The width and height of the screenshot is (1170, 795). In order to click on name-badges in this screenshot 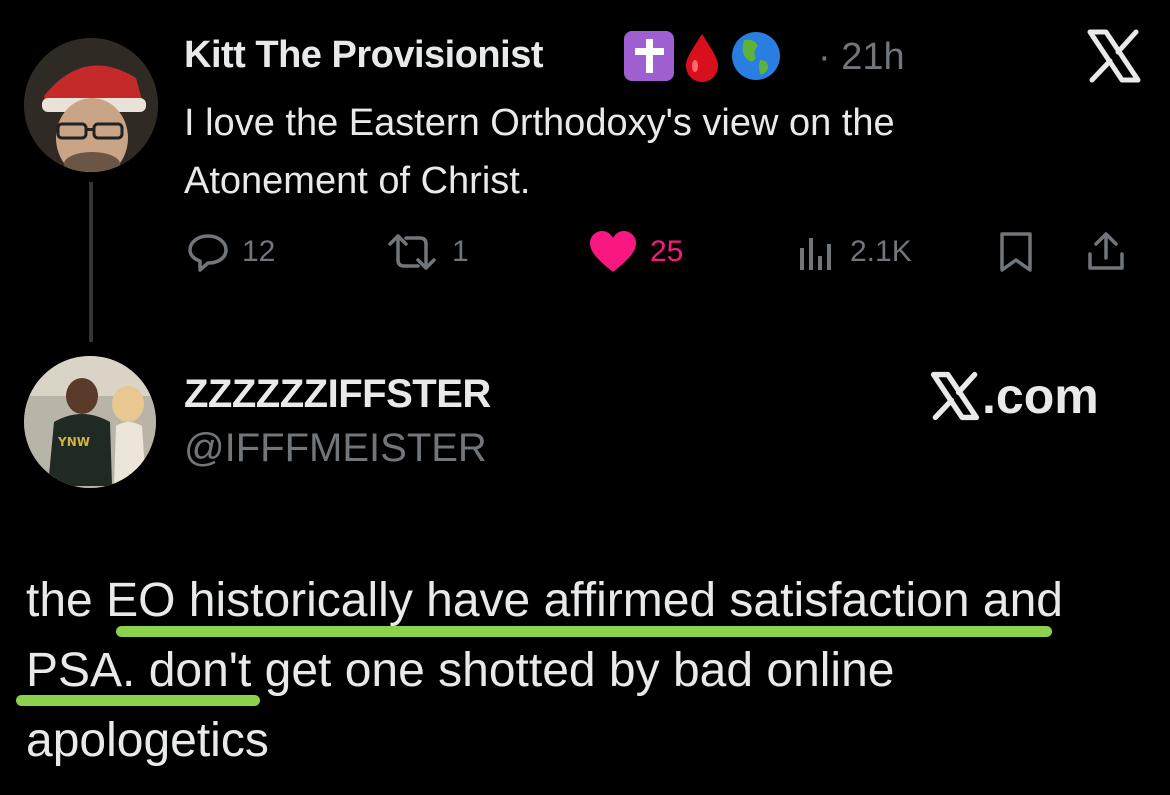, I will do `click(703, 56)`.